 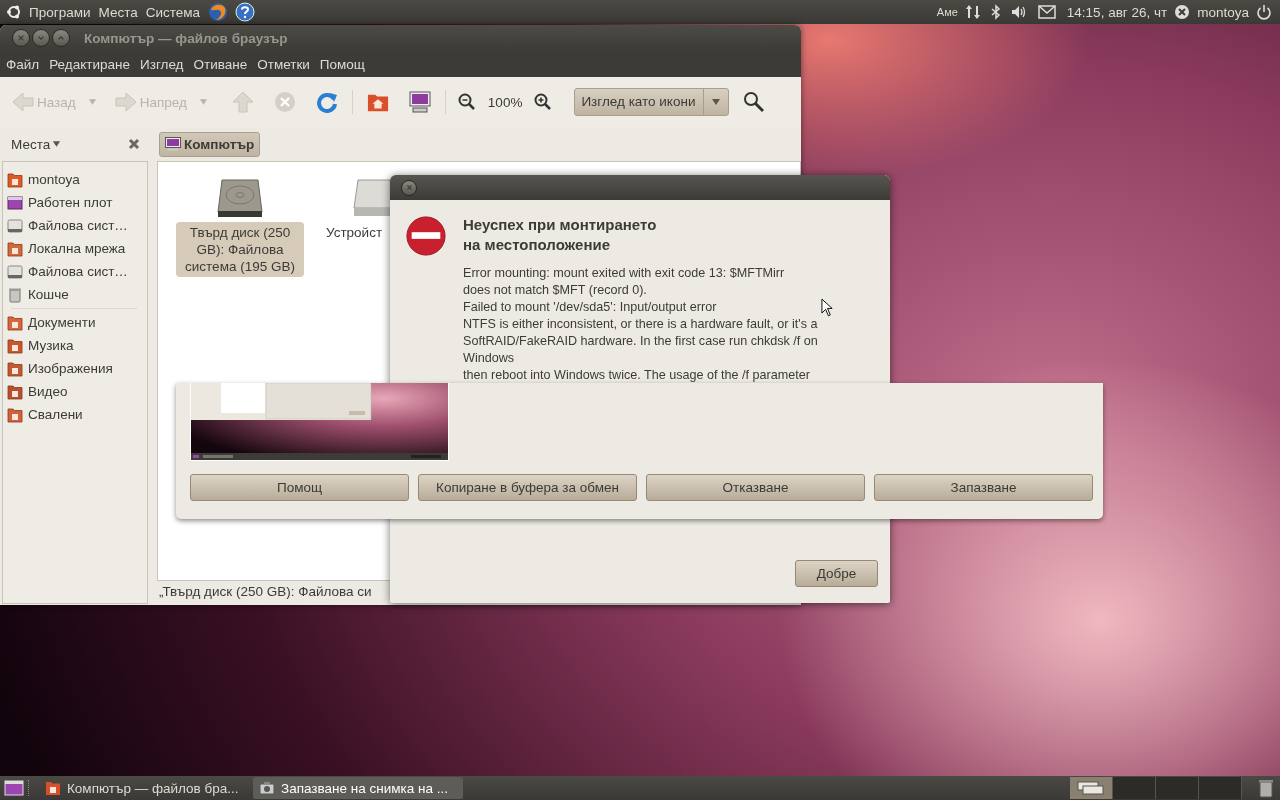 I want to click on sidebar-item: Изображения, so click(x=75, y=368).